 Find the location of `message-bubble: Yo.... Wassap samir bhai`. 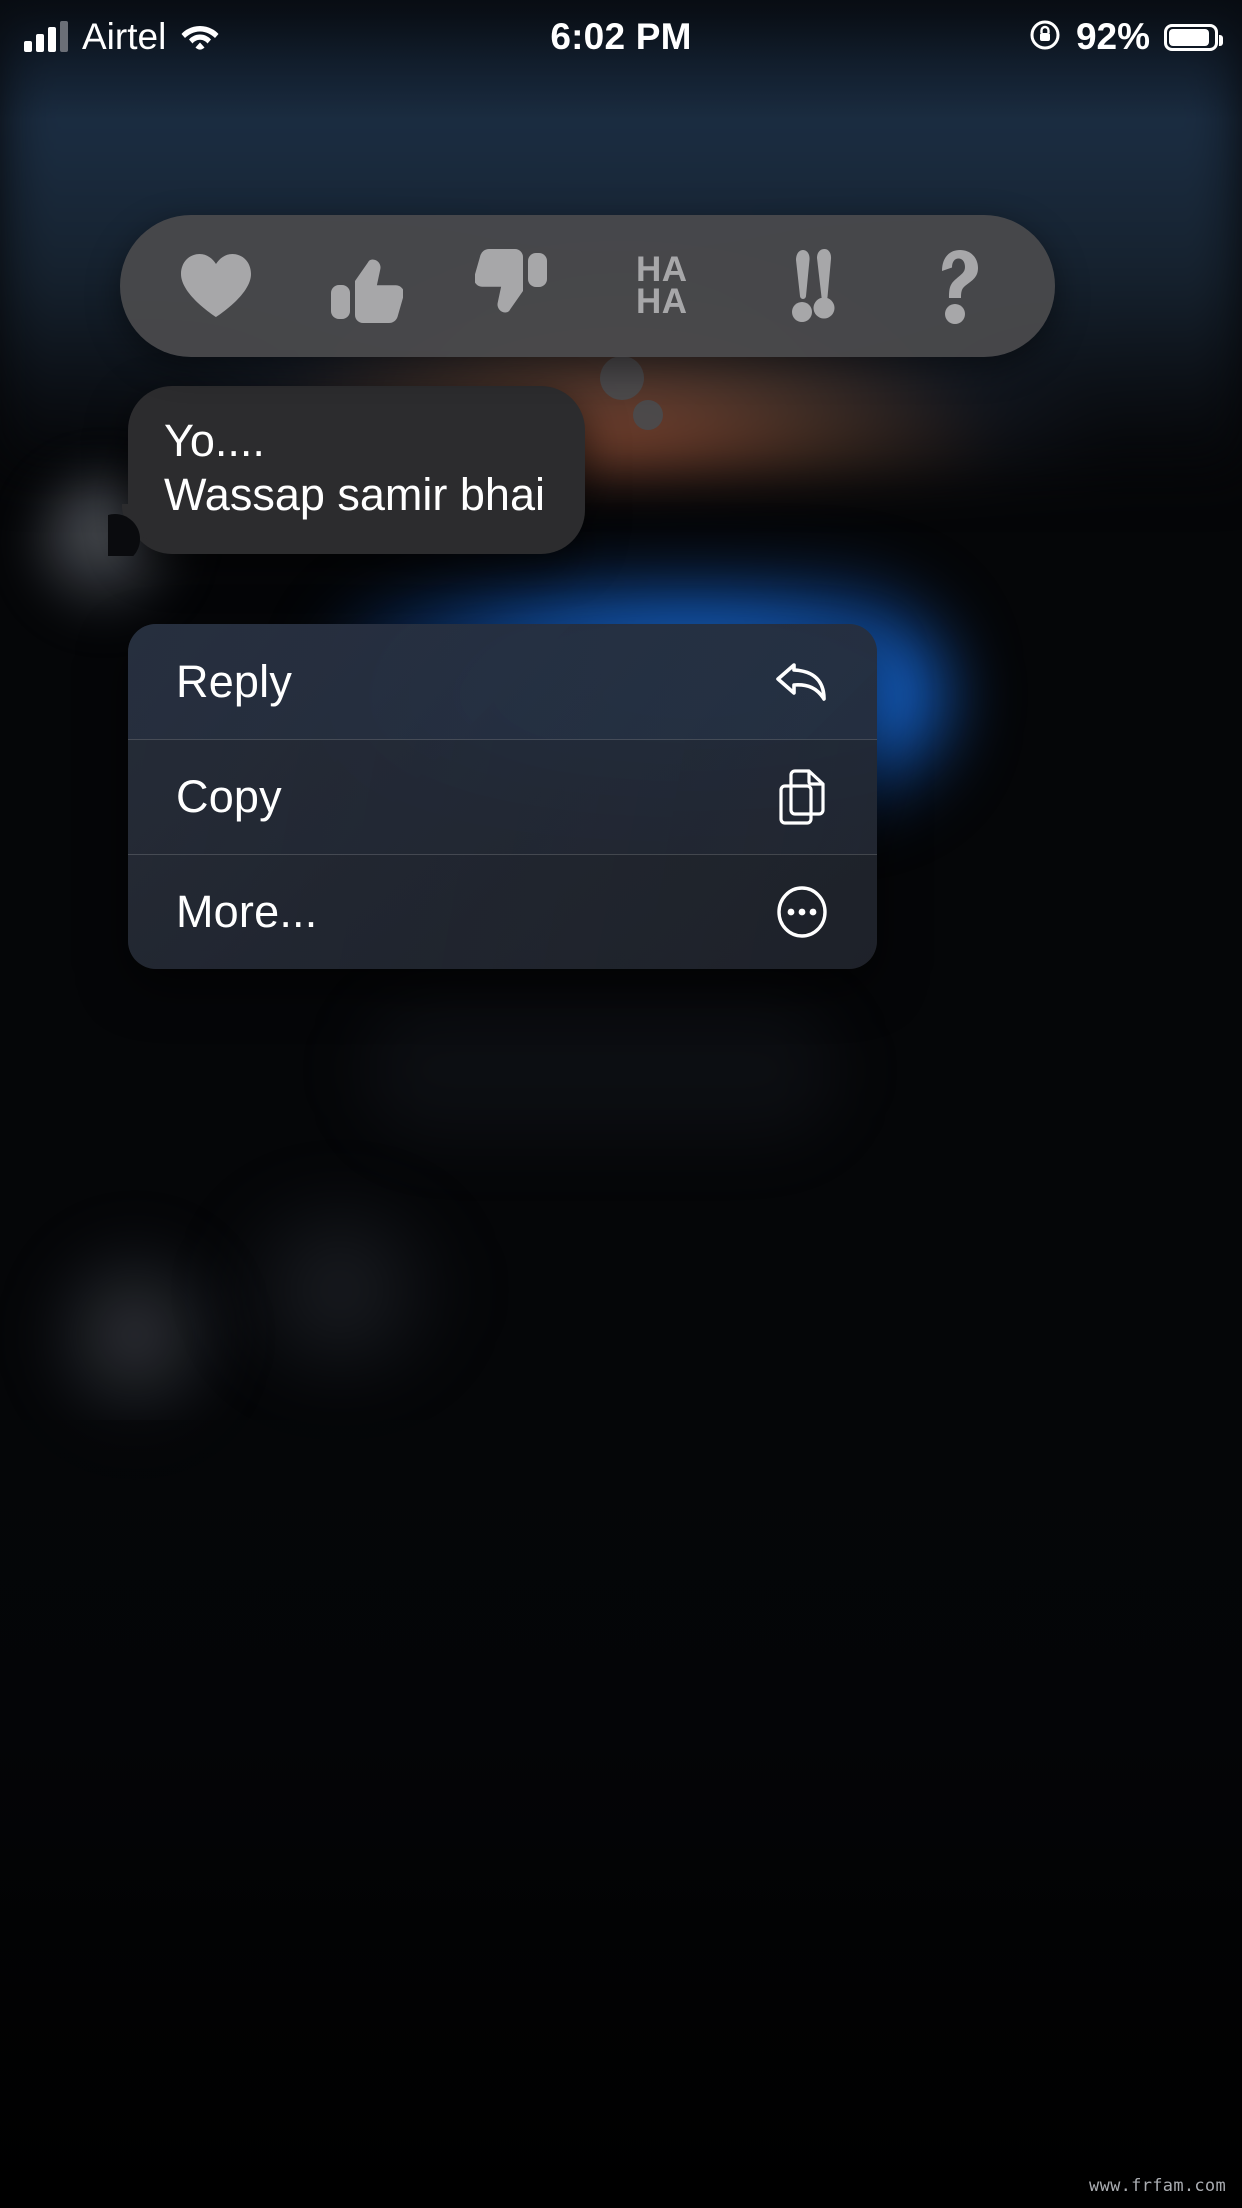

message-bubble: Yo.... Wassap samir bhai is located at coordinates (346, 471).